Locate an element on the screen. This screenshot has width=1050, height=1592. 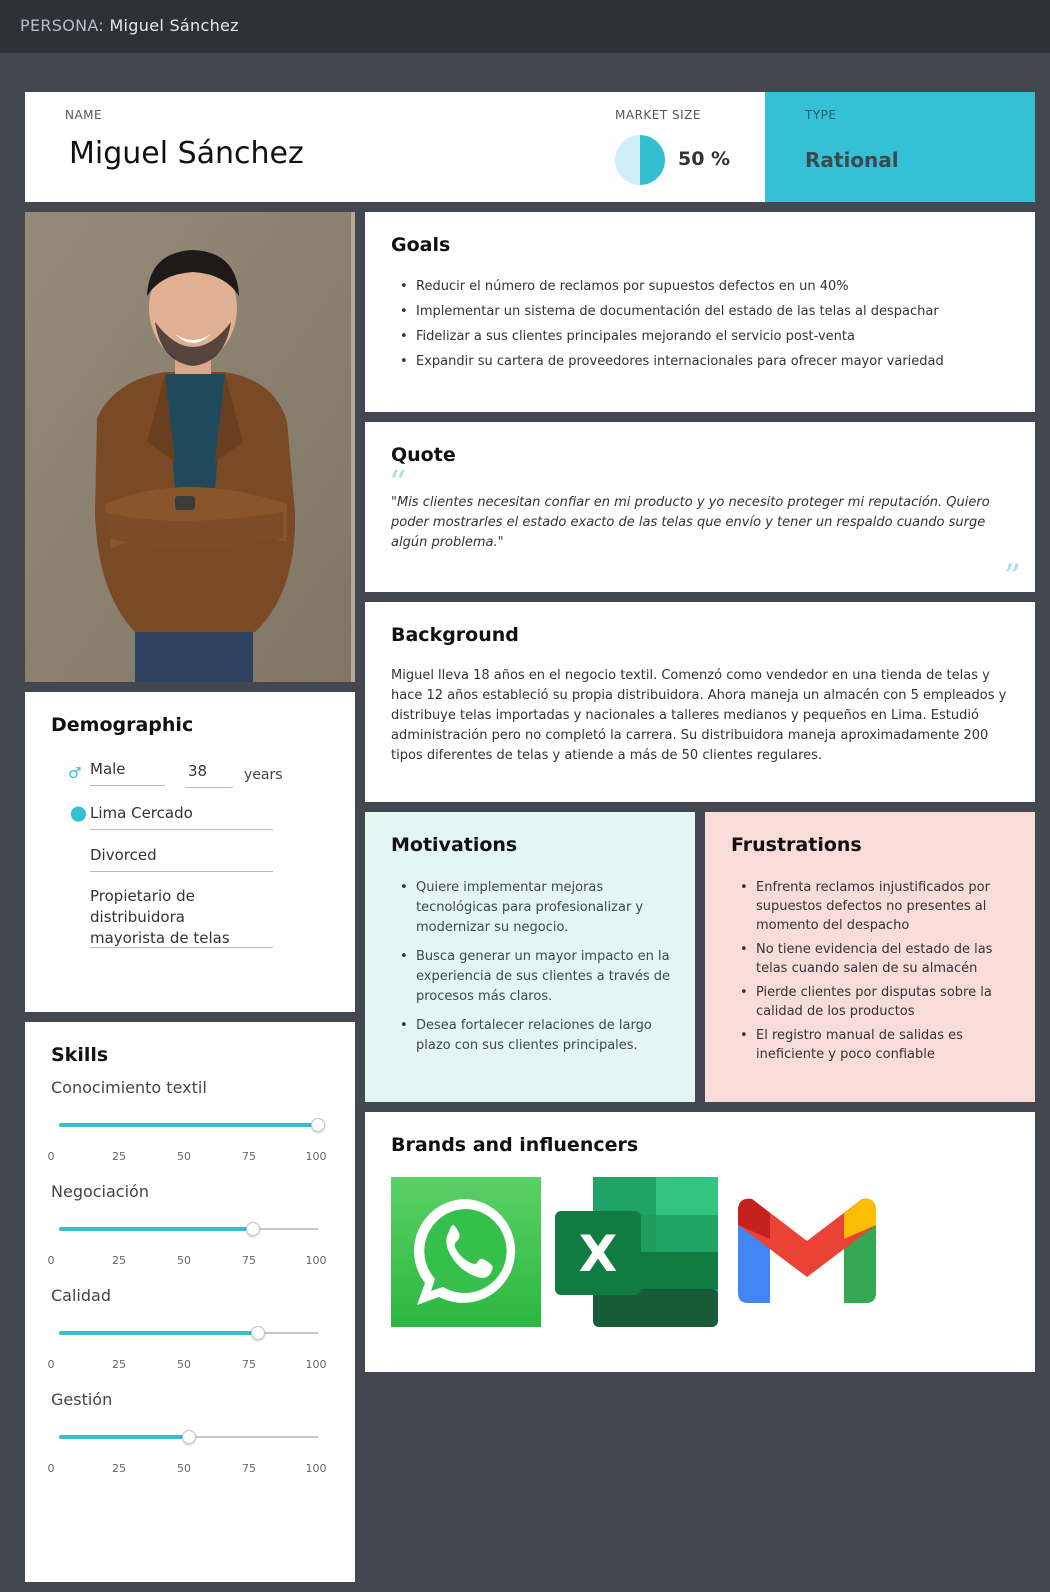
skill-slider: Negociación 0 25 50 75 100 is located at coordinates (190, 1232).